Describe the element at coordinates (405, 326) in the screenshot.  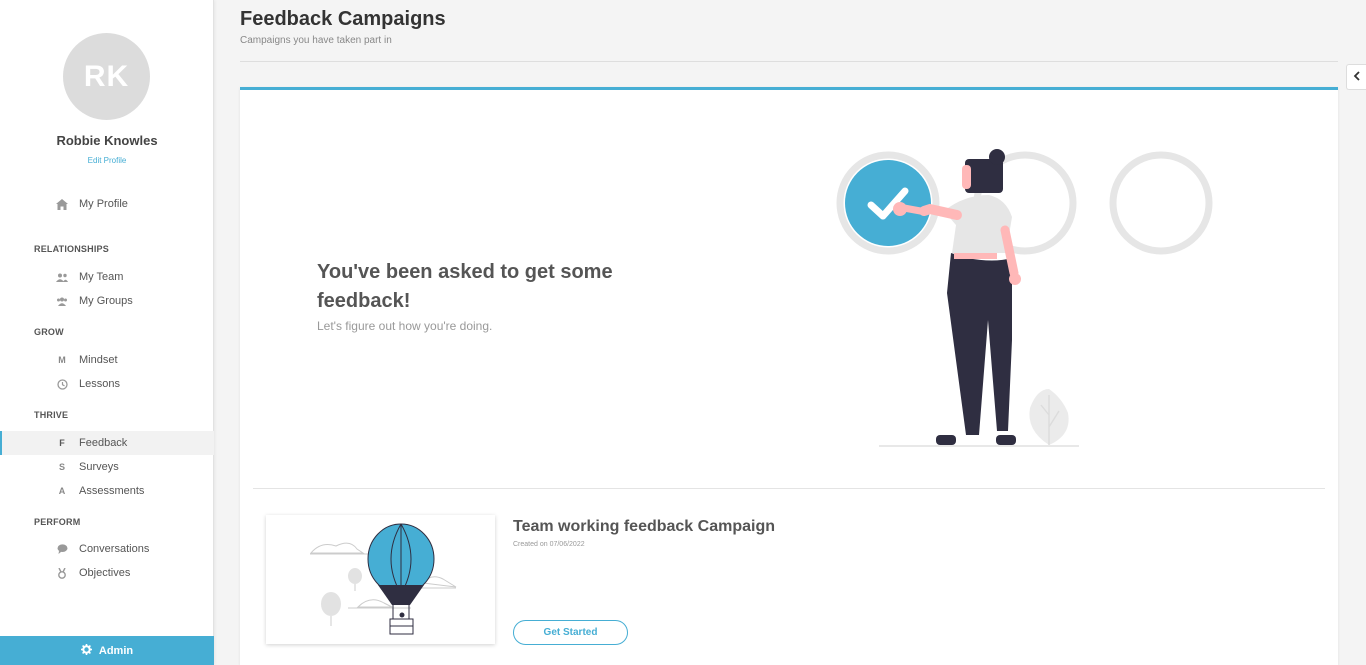
I see `hero-subtitle: Let's figure out how you're doing.` at that location.